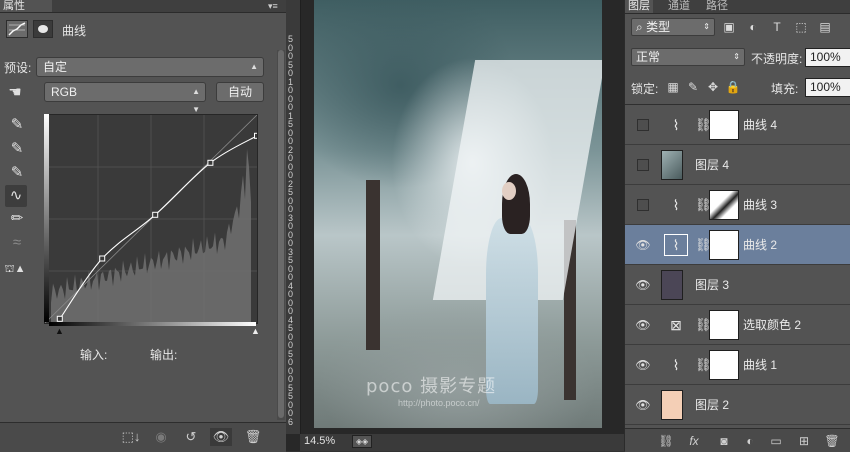 This screenshot has width=850, height=452. Describe the element at coordinates (16, 196) in the screenshot. I see `curve-point-tool-icon: ∿` at that location.